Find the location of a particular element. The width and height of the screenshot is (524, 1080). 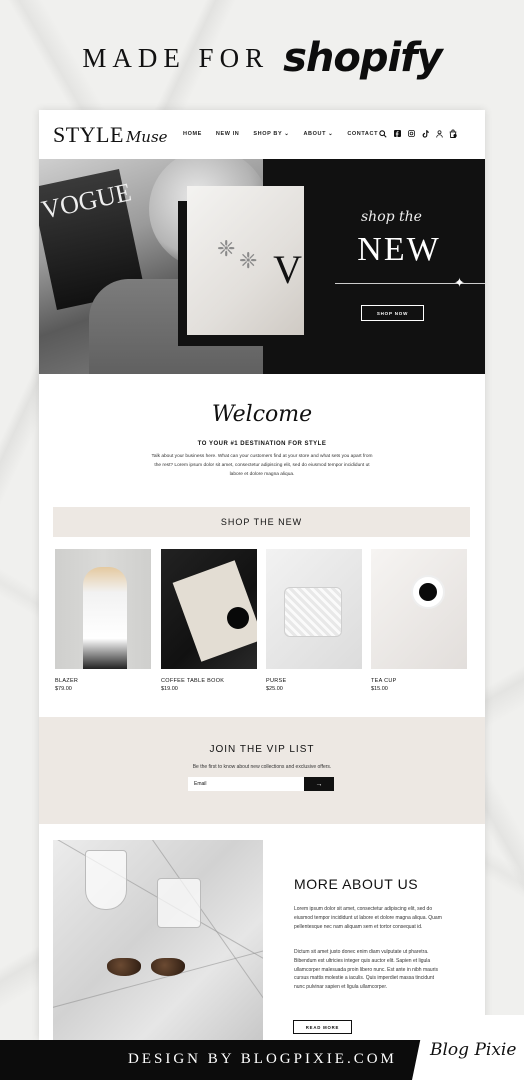

instagram-icon is located at coordinates (411, 134).